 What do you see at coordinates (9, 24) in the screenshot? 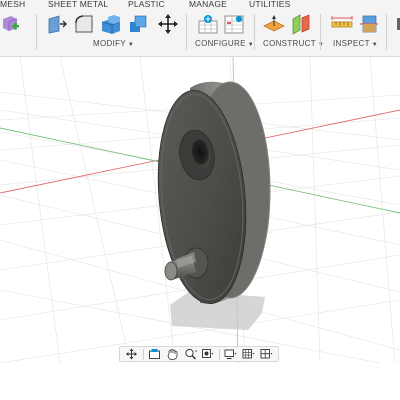
I see `create-form-icon` at bounding box center [9, 24].